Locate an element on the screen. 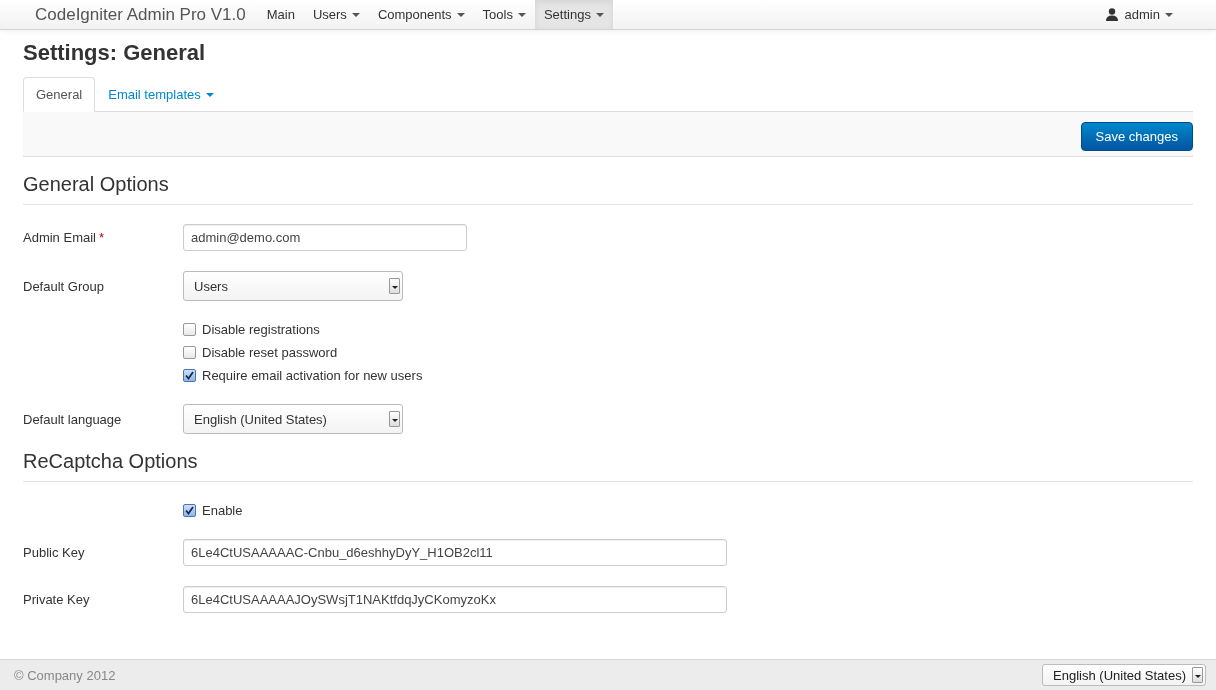  field-label: Default Group is located at coordinates (63, 286).